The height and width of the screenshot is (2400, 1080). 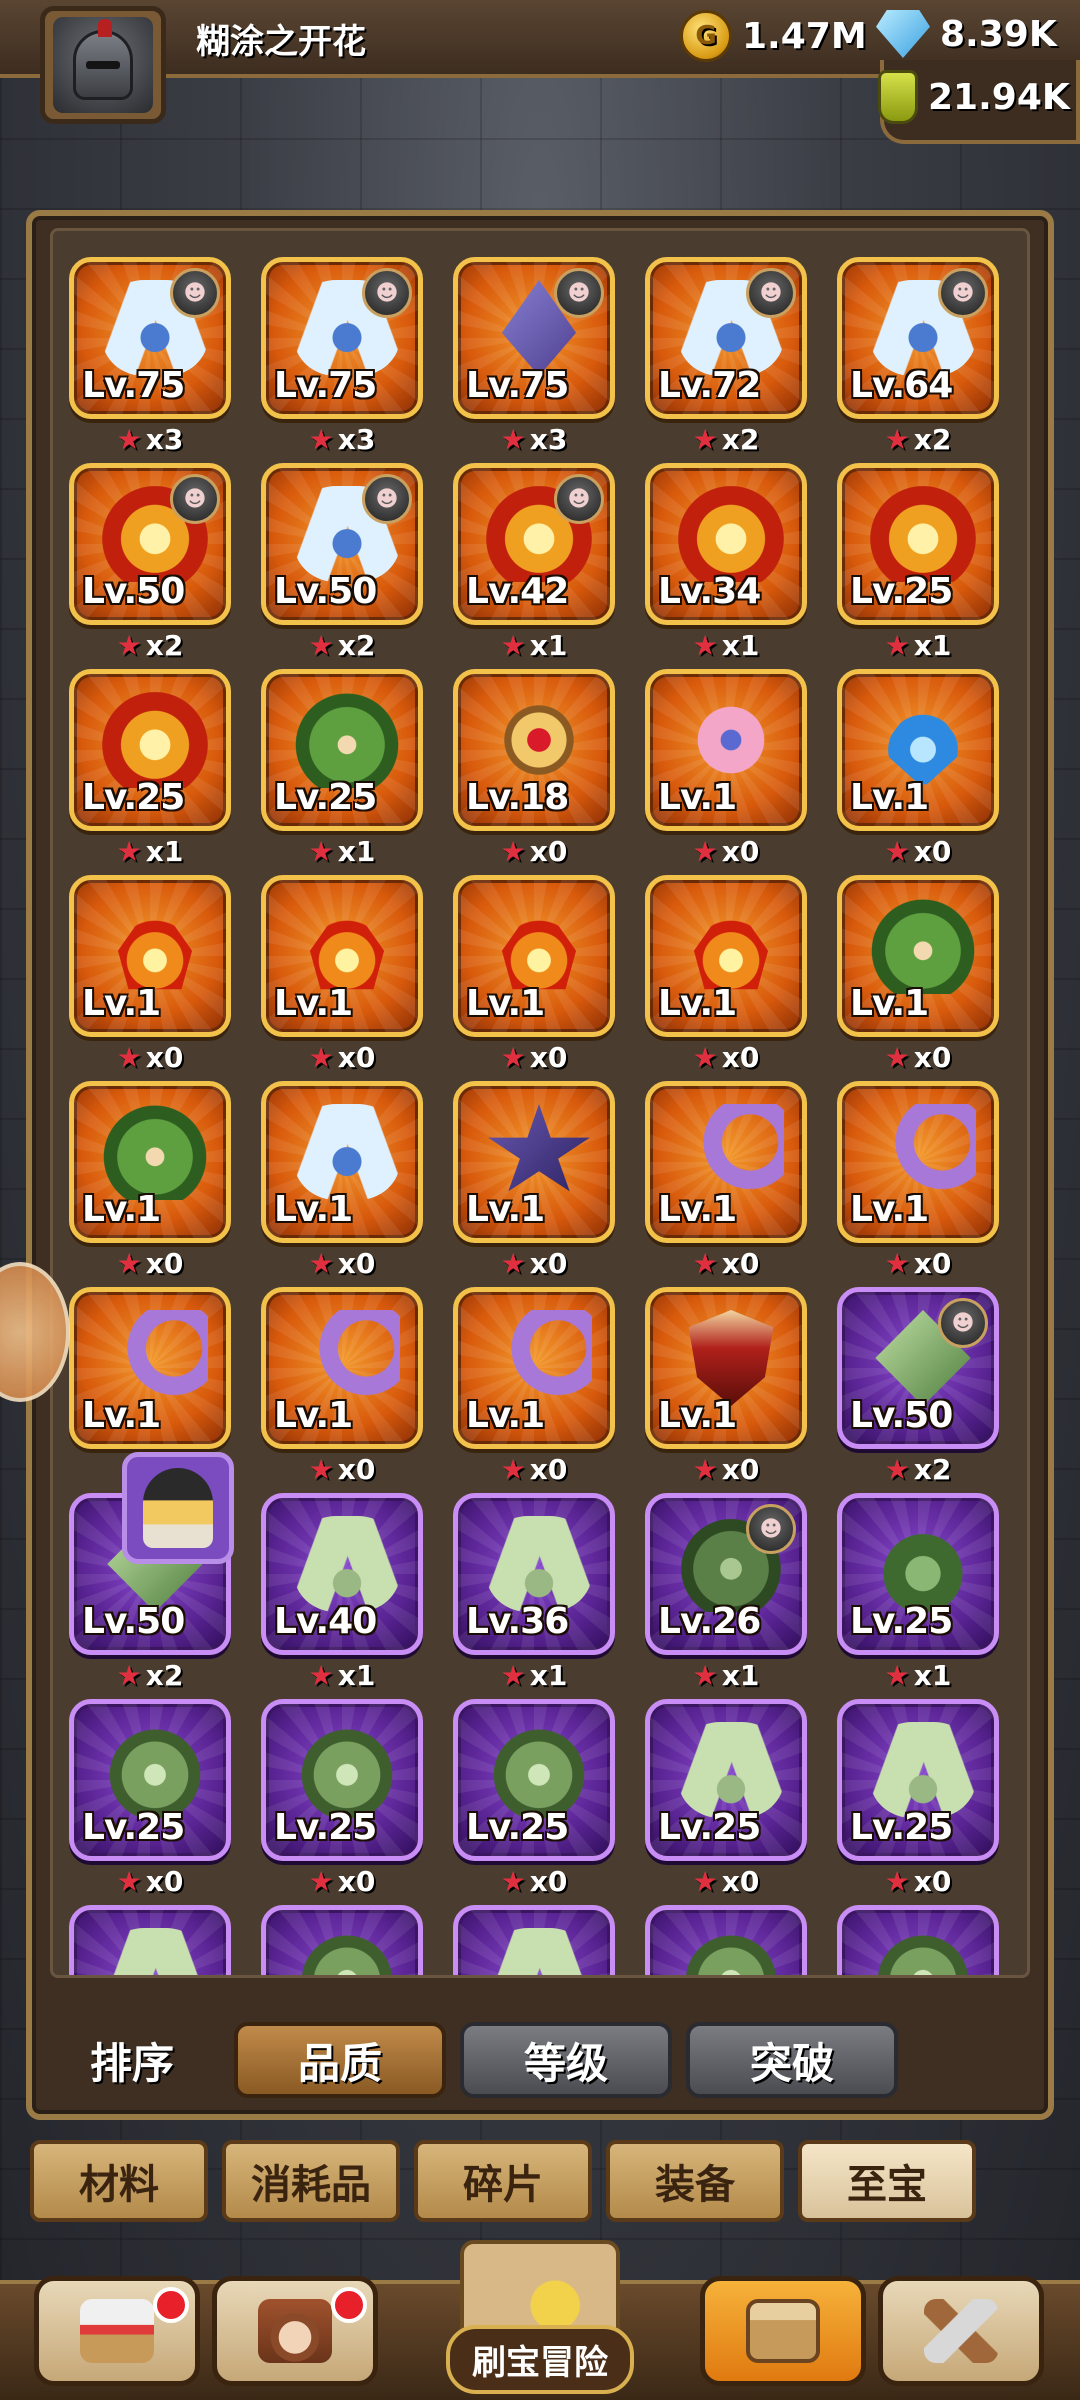 What do you see at coordinates (342, 338) in the screenshot?
I see `treasure-tile: ☻ Lv.75` at bounding box center [342, 338].